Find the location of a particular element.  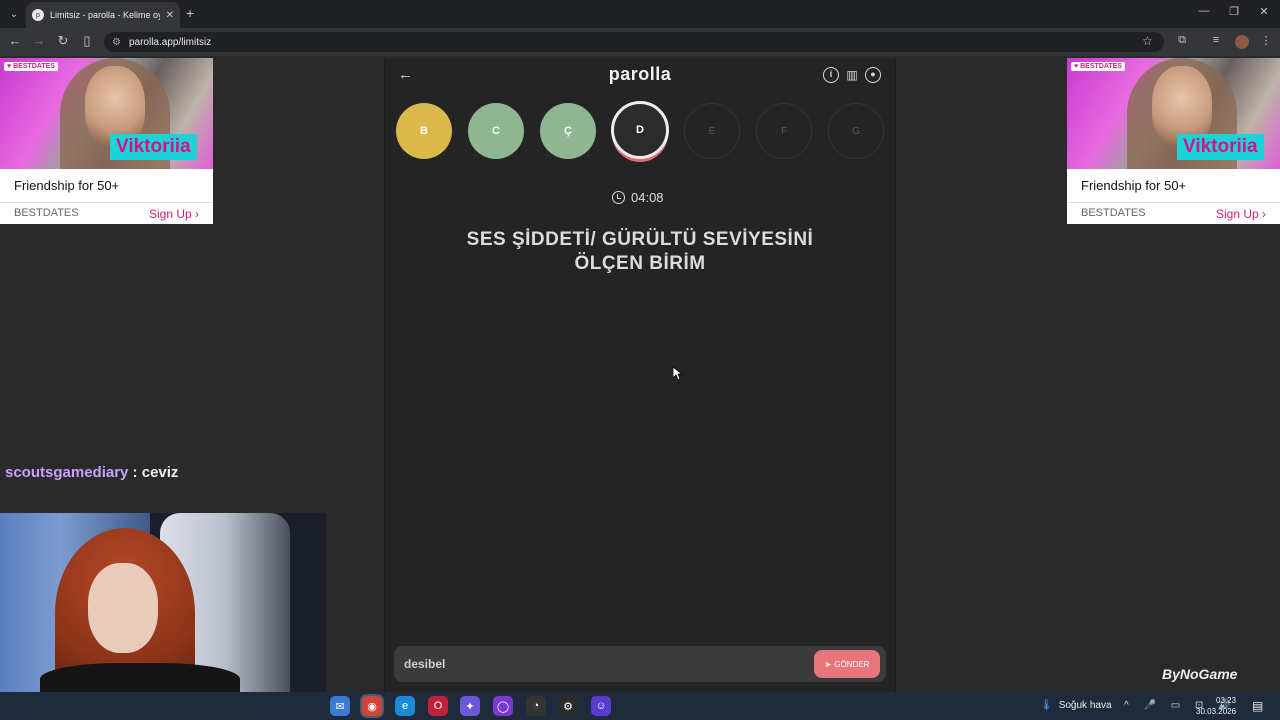

letter-circle-4: D is located at coordinates (640, 130).